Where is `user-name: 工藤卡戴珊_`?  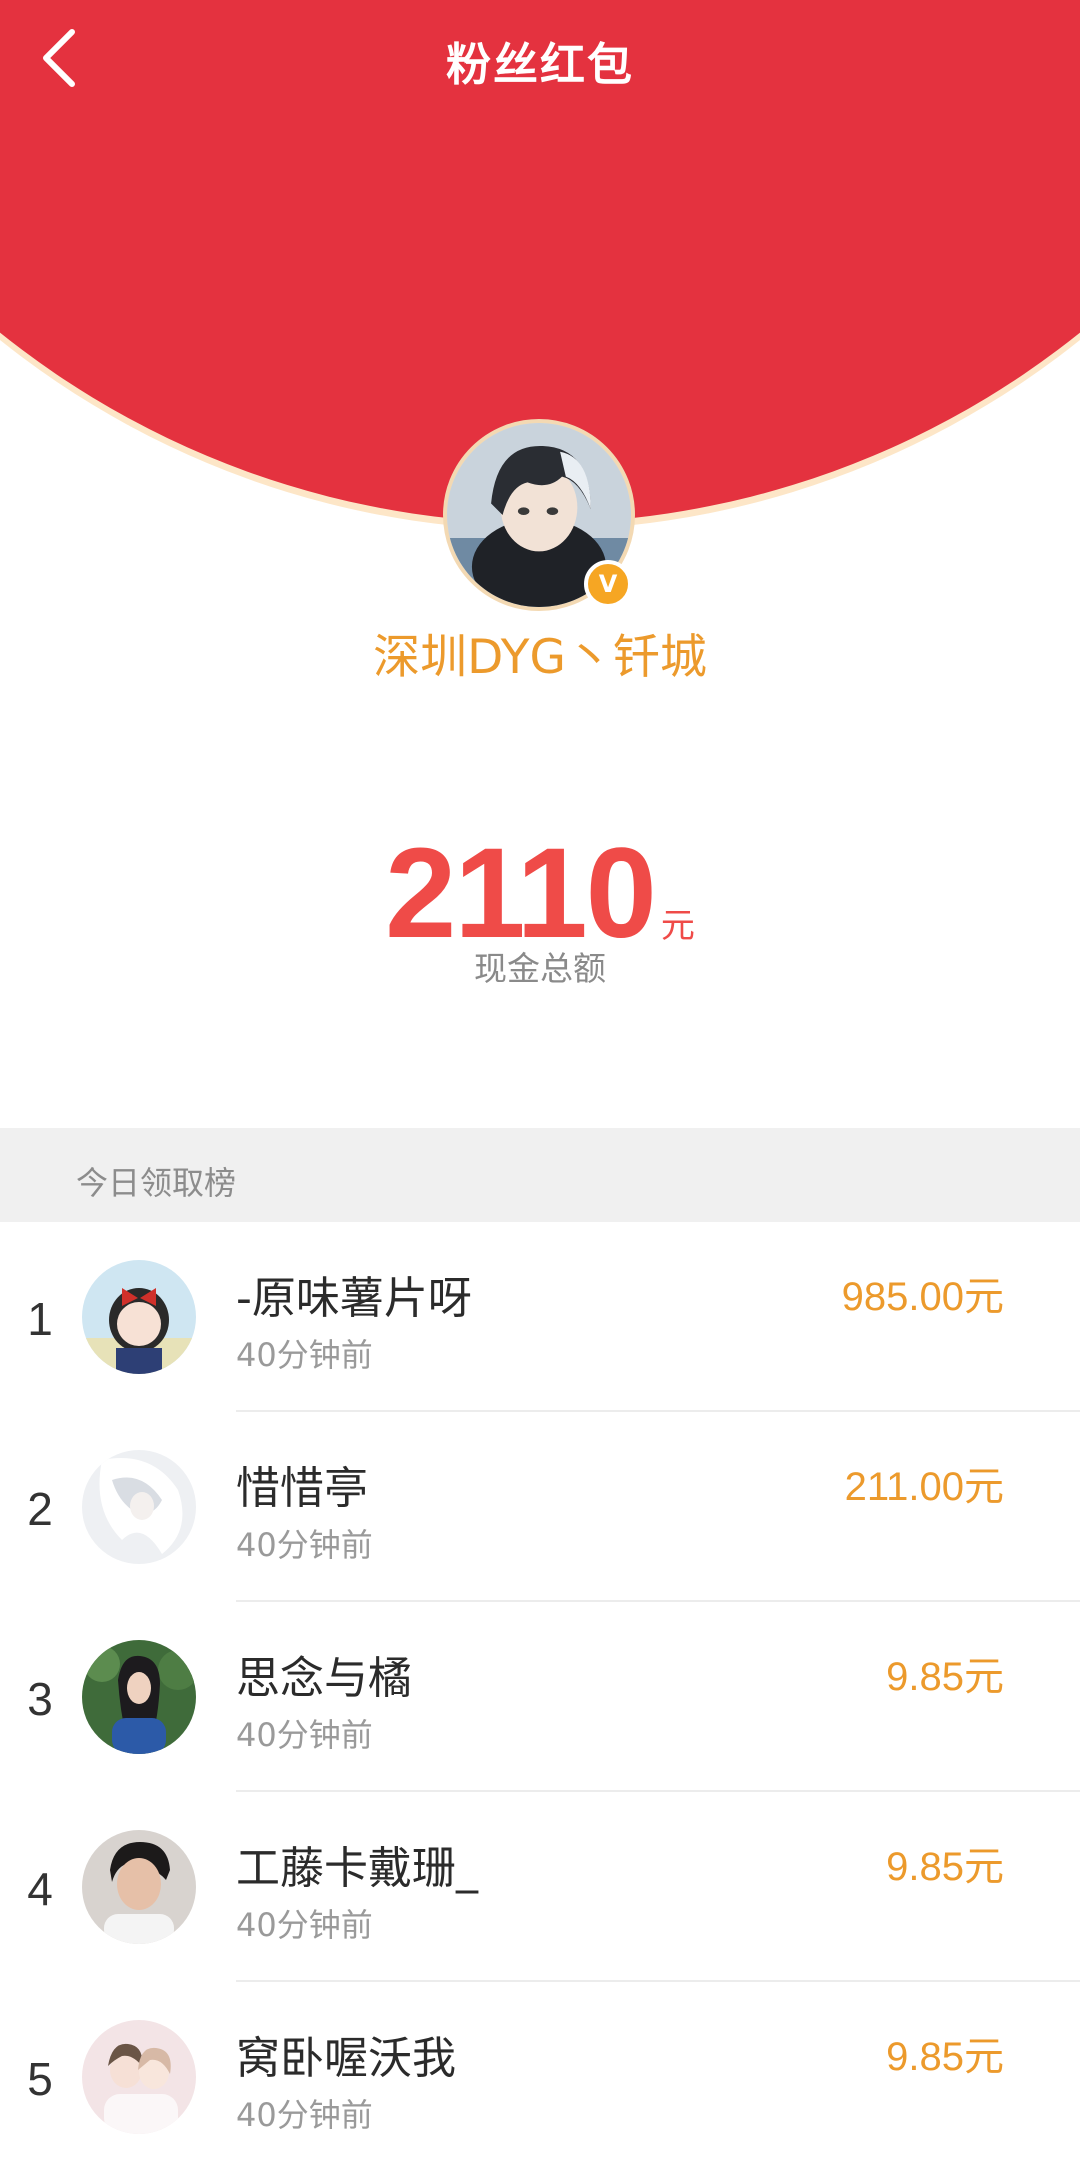
user-name: 工藤卡戴珊_ is located at coordinates (357, 1868).